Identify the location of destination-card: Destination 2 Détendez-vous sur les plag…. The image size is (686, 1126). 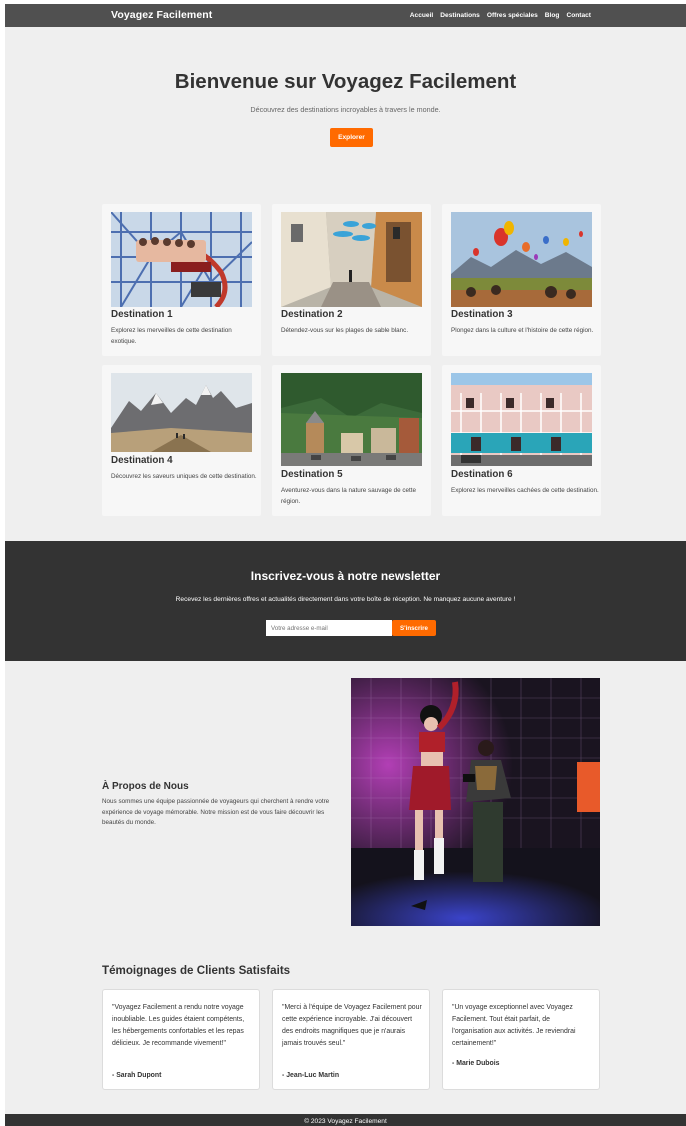
(351, 280).